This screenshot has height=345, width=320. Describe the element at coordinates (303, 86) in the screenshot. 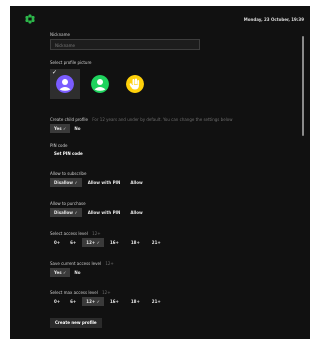

I see `scrollbar` at that location.